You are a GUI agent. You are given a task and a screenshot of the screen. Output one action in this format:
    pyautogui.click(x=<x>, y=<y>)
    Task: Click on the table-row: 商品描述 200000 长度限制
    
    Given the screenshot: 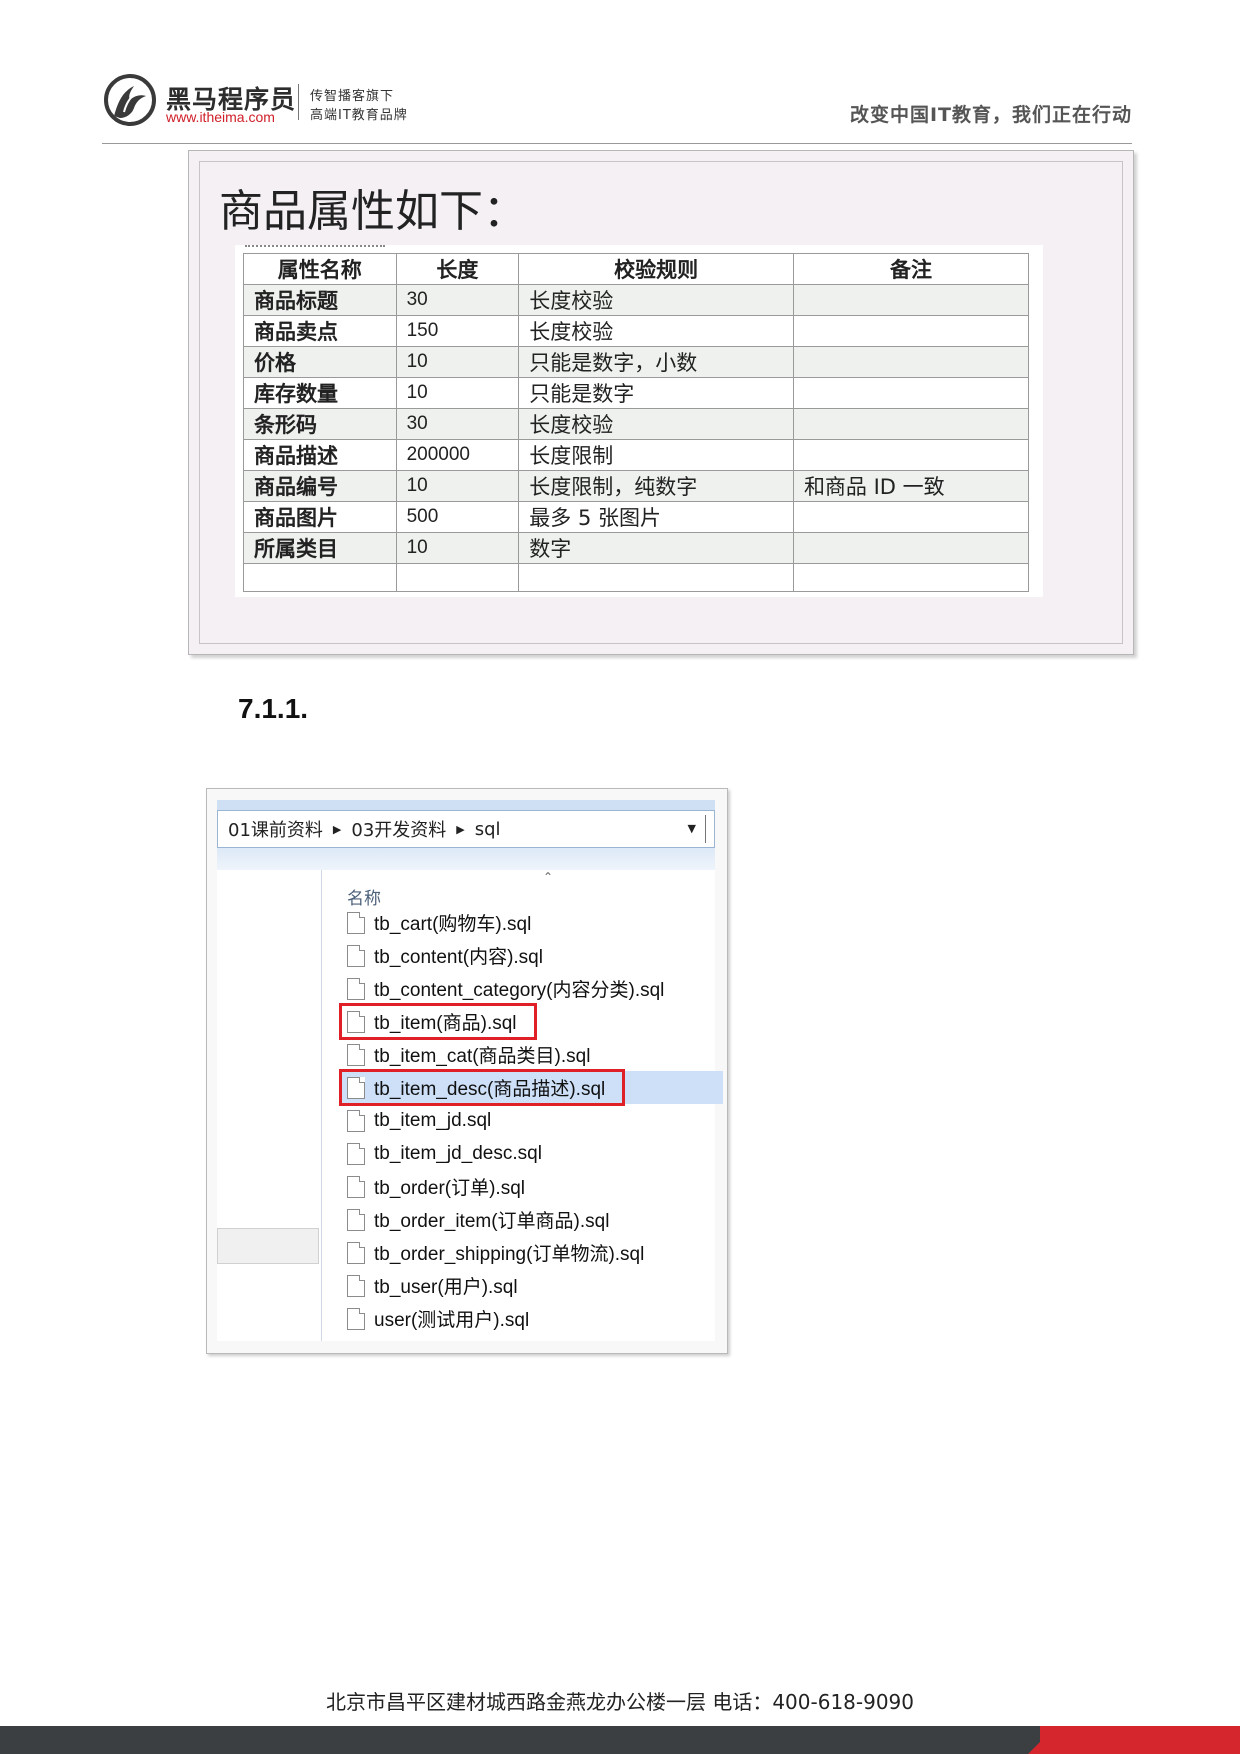 What is the action you would take?
    pyautogui.click(x=636, y=455)
    